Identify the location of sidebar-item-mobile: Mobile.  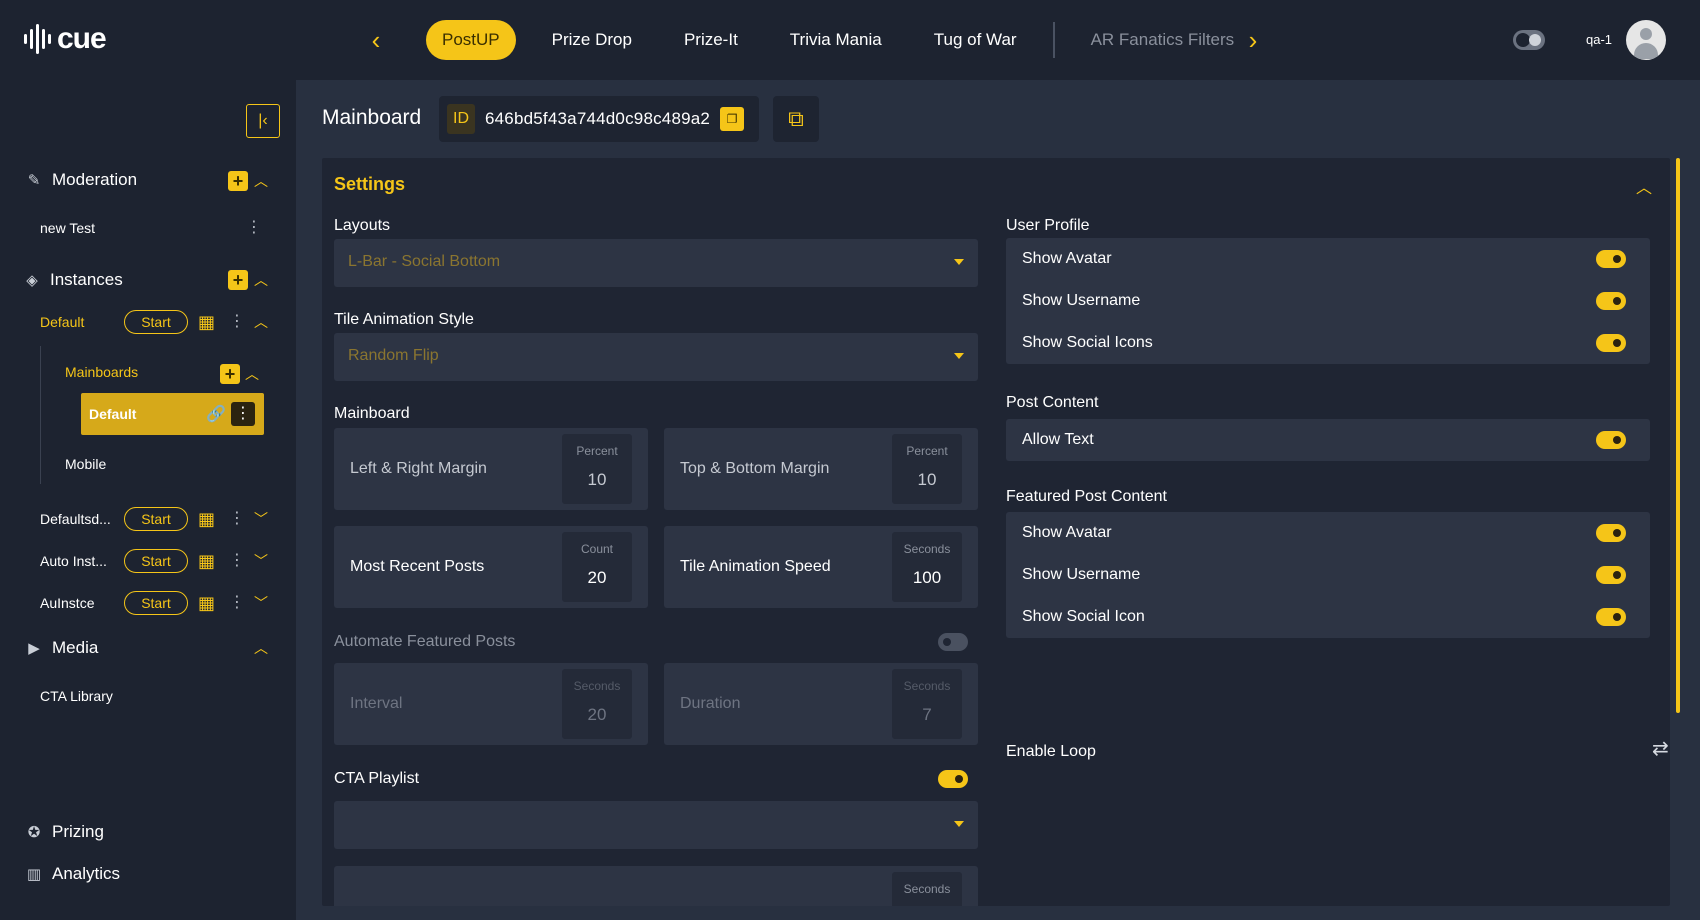
(85, 464).